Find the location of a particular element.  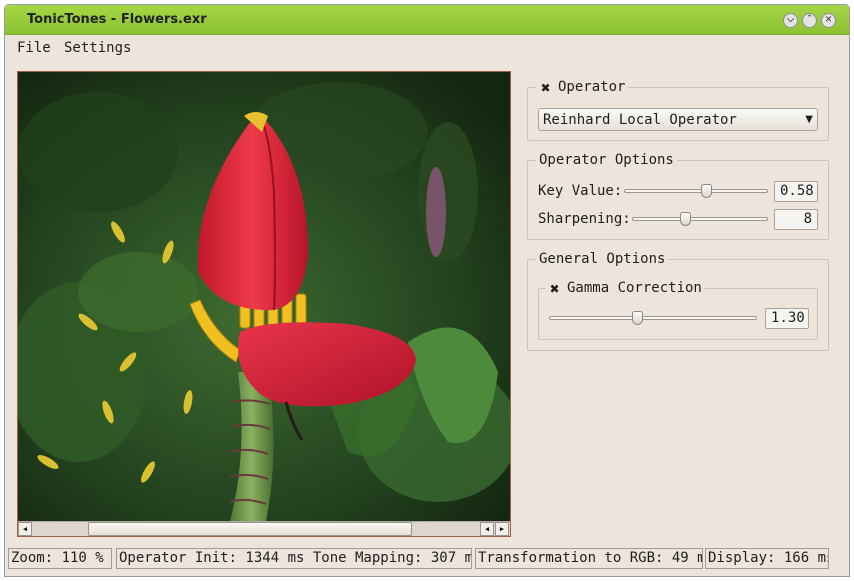

window-title: TonicTones - Flowers.exr is located at coordinates (117, 19).